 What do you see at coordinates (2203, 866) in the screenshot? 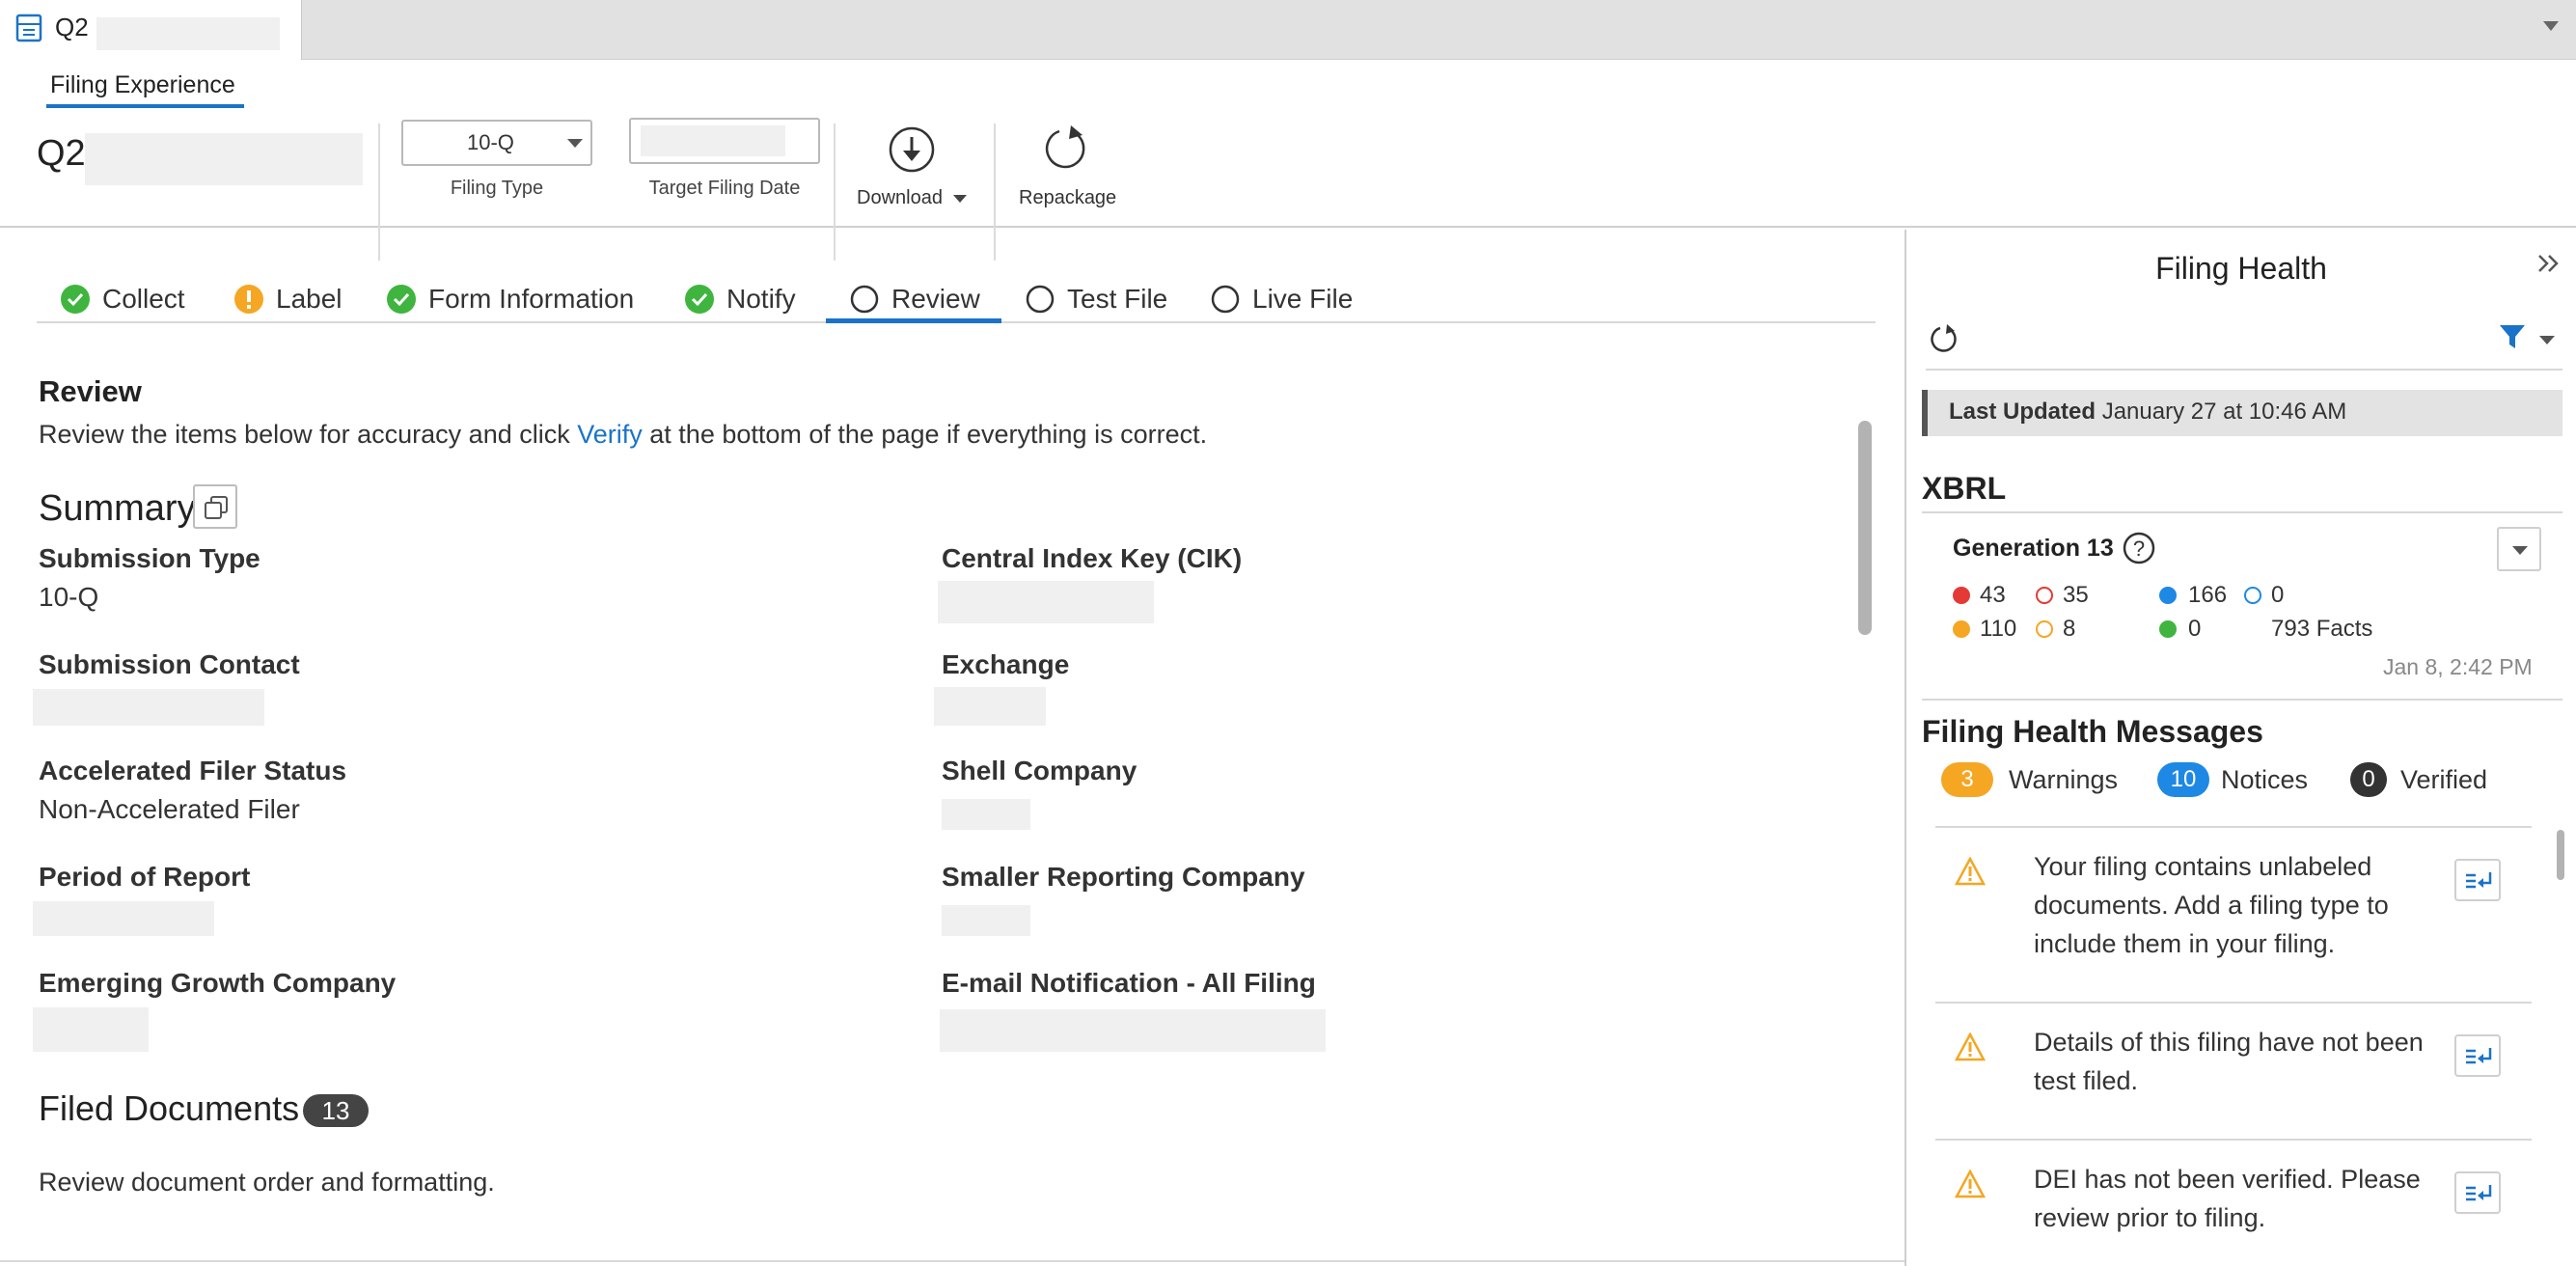
I see `message-line: Your filing contains unlabeled` at bounding box center [2203, 866].